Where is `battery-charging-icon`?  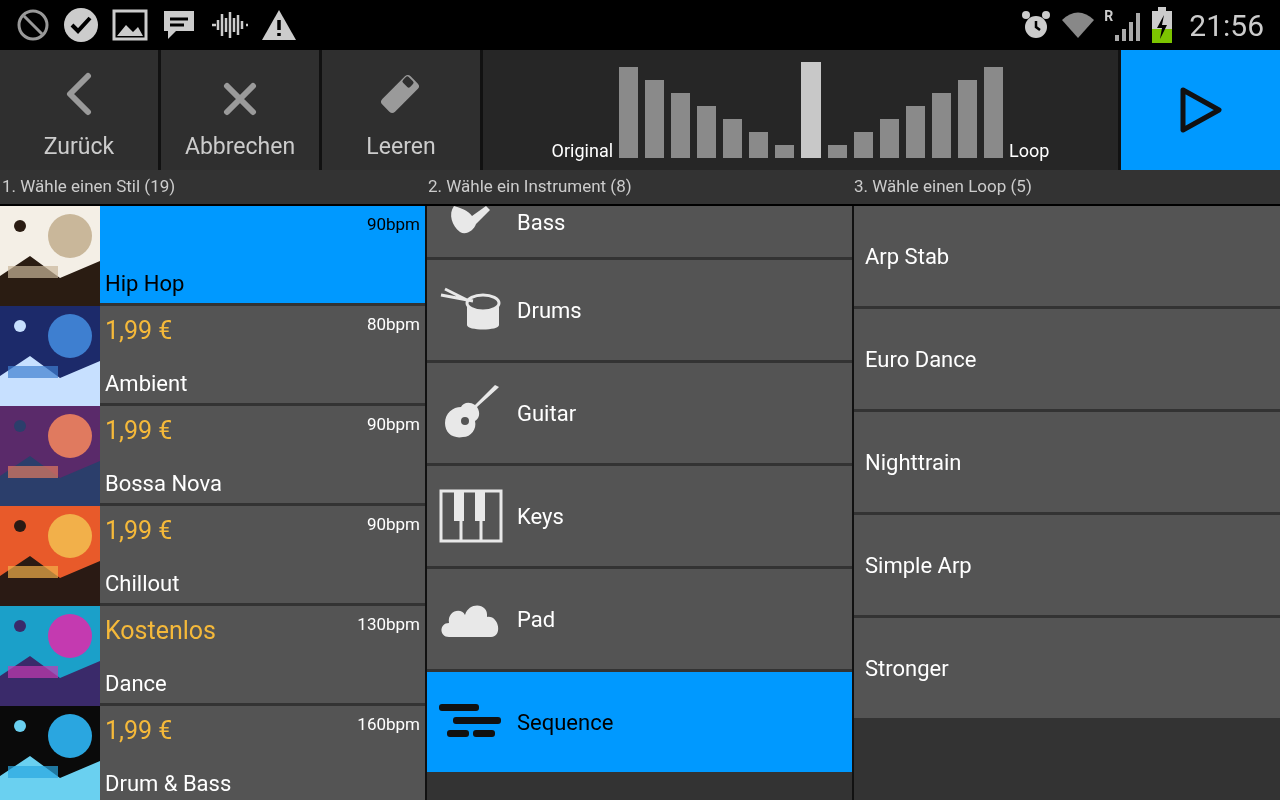 battery-charging-icon is located at coordinates (1162, 25).